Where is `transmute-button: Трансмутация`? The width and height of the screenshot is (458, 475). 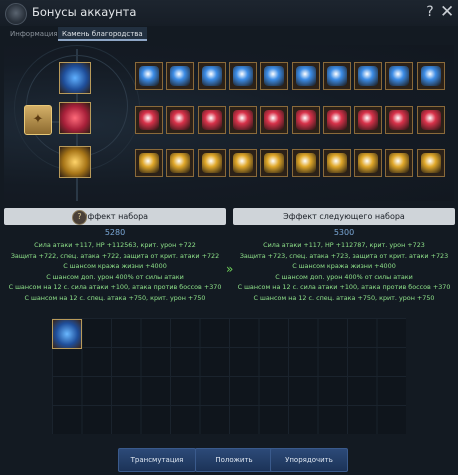 transmute-button: Трансмутация is located at coordinates (157, 460).